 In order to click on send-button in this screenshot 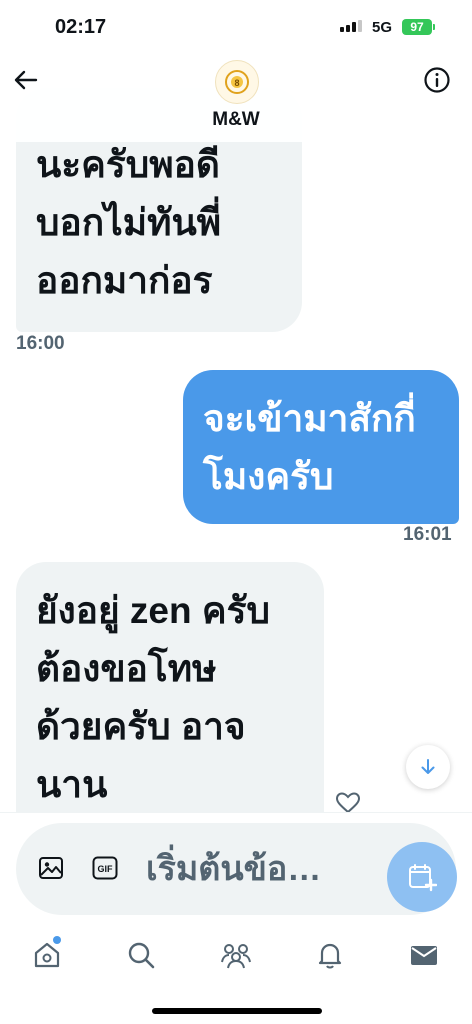, I will do `click(422, 877)`.